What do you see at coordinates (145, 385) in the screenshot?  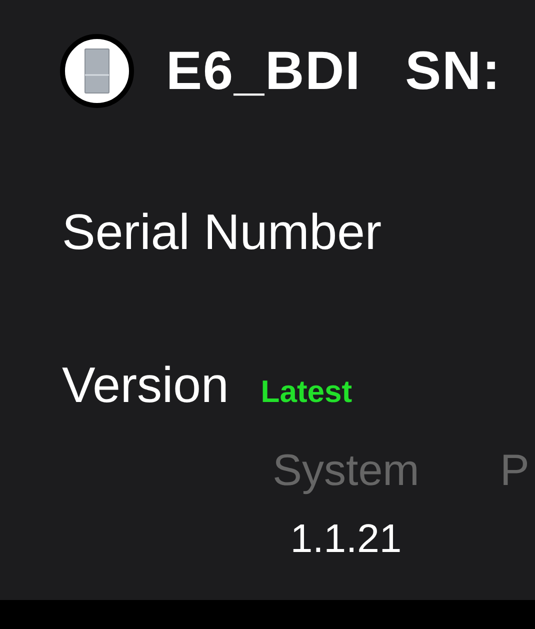 I see `version-label: Version` at bounding box center [145, 385].